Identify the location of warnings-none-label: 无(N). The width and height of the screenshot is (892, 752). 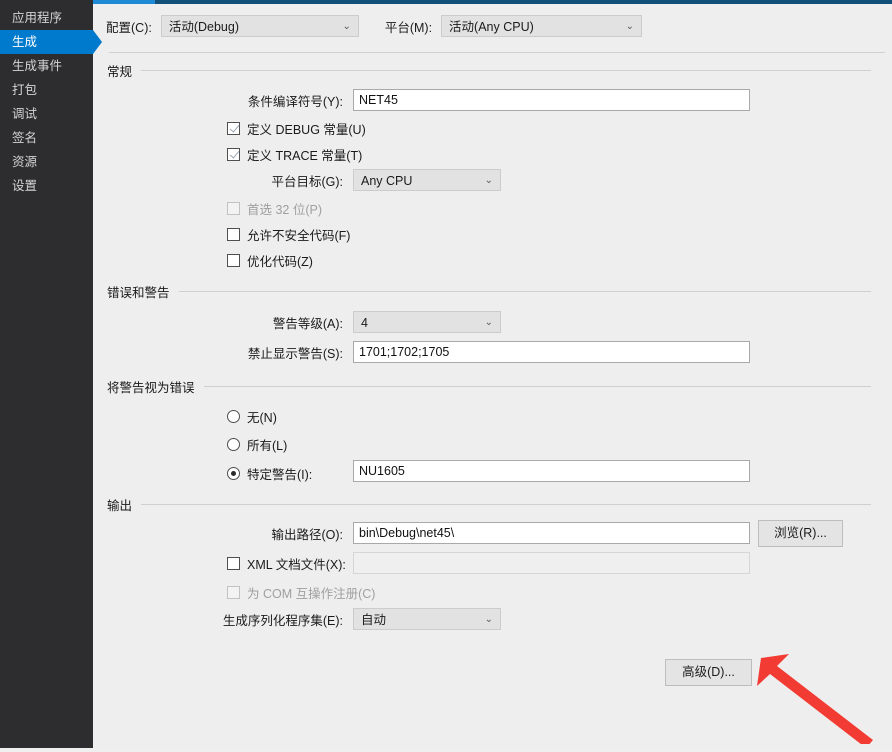
(262, 417).